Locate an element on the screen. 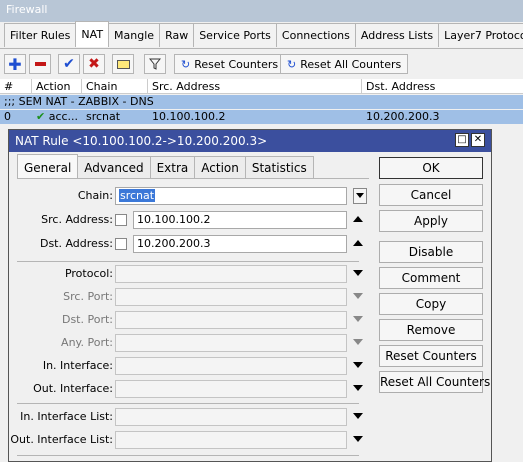 This screenshot has width=523, height=462. in-interface-list-label: In. Interface List: is located at coordinates (66, 416).